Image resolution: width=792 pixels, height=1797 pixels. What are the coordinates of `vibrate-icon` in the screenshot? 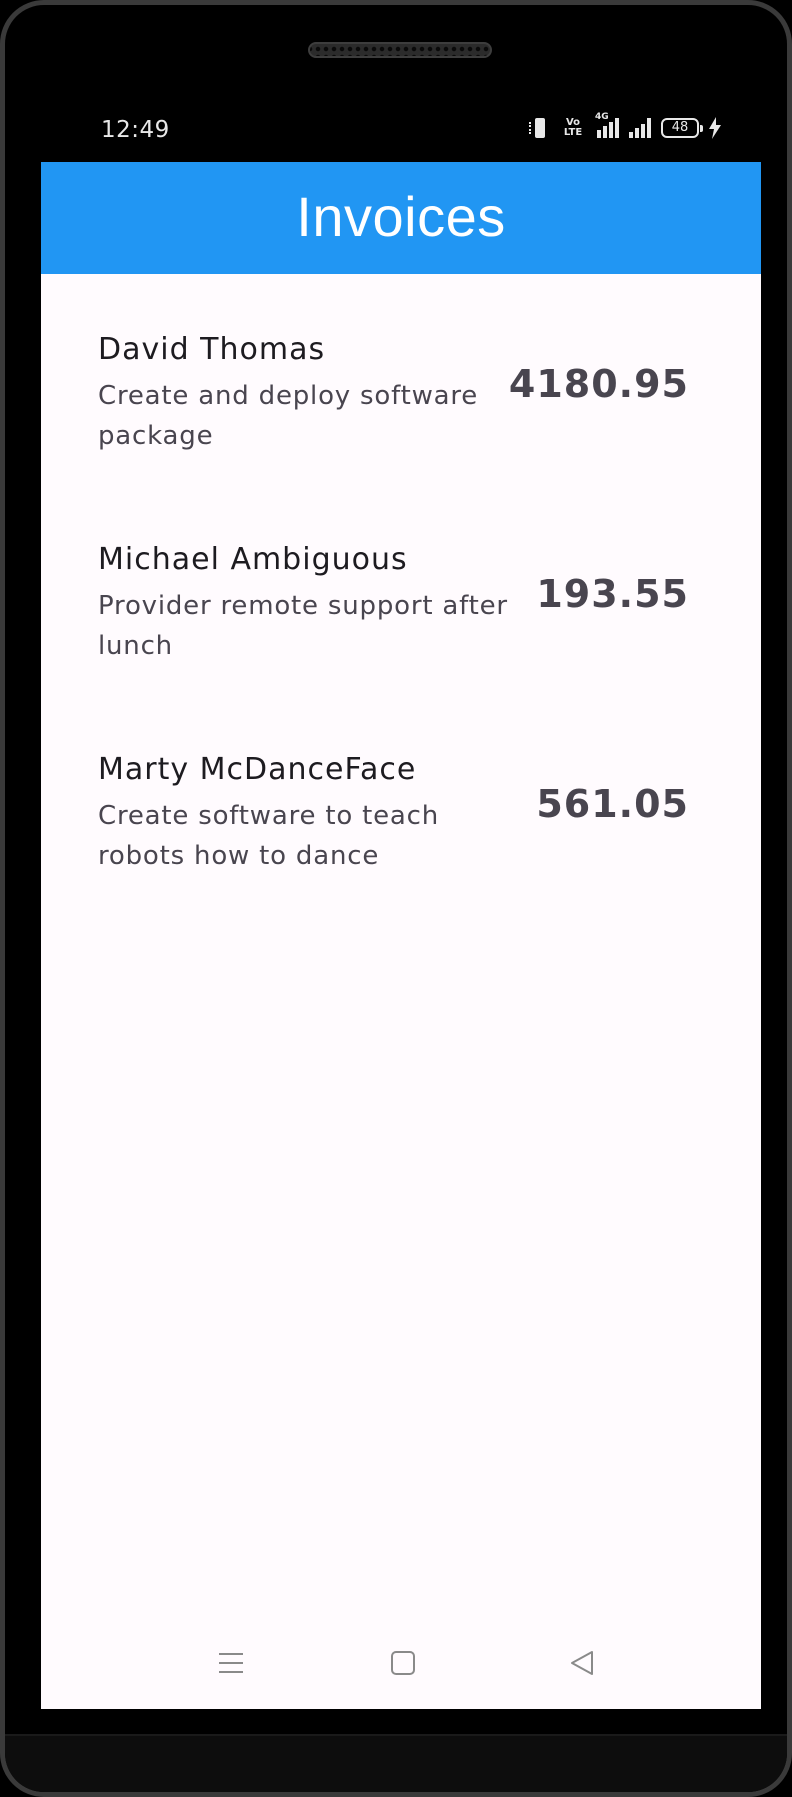 It's located at (539, 128).